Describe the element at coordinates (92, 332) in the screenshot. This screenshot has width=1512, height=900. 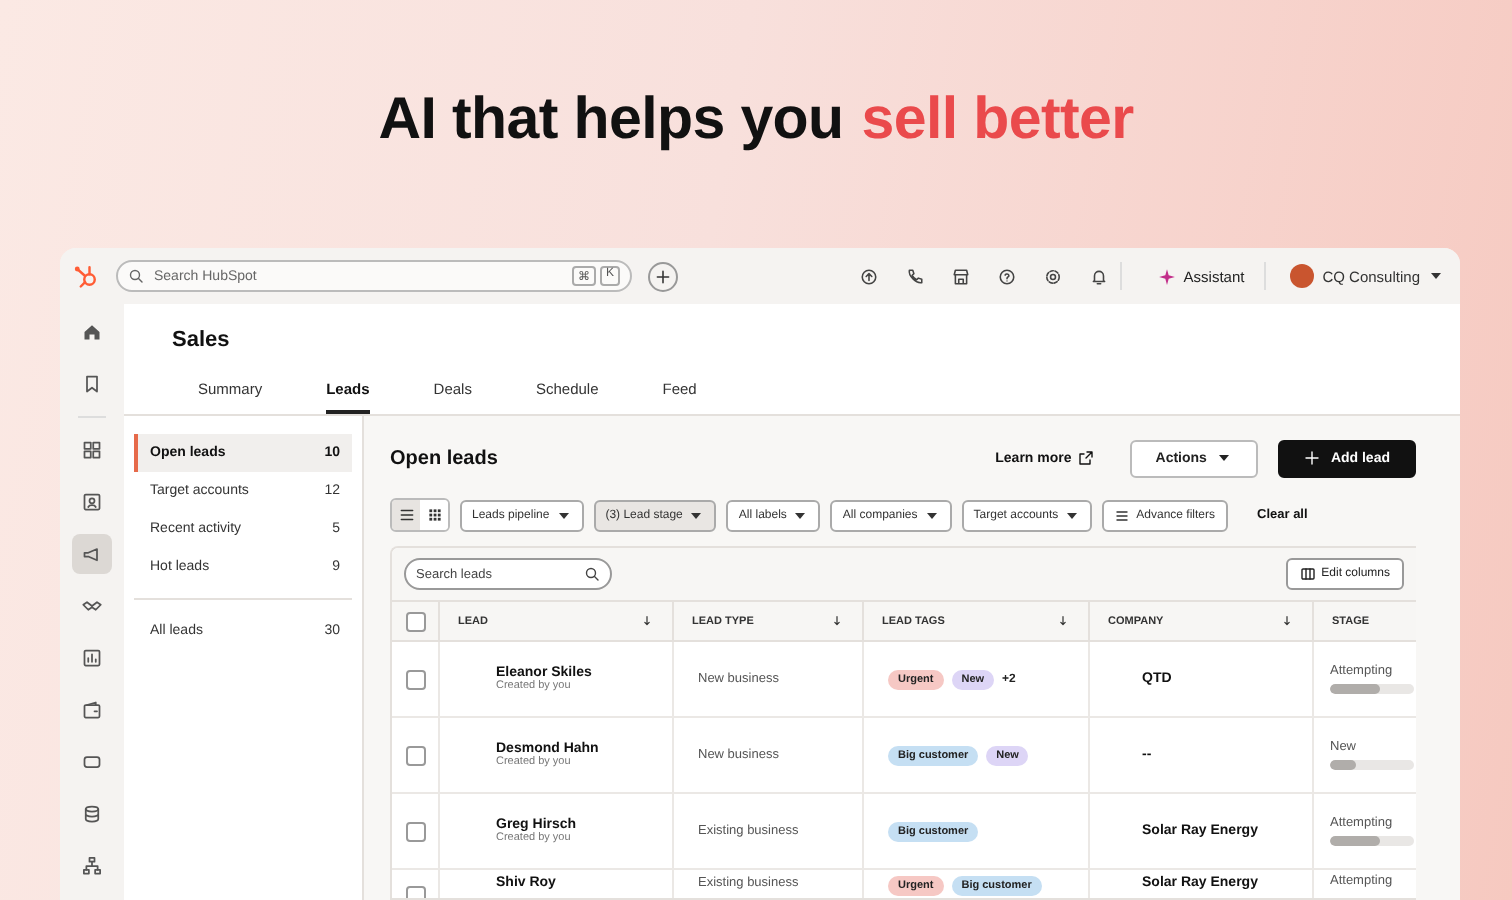
I see `home-icon` at that location.